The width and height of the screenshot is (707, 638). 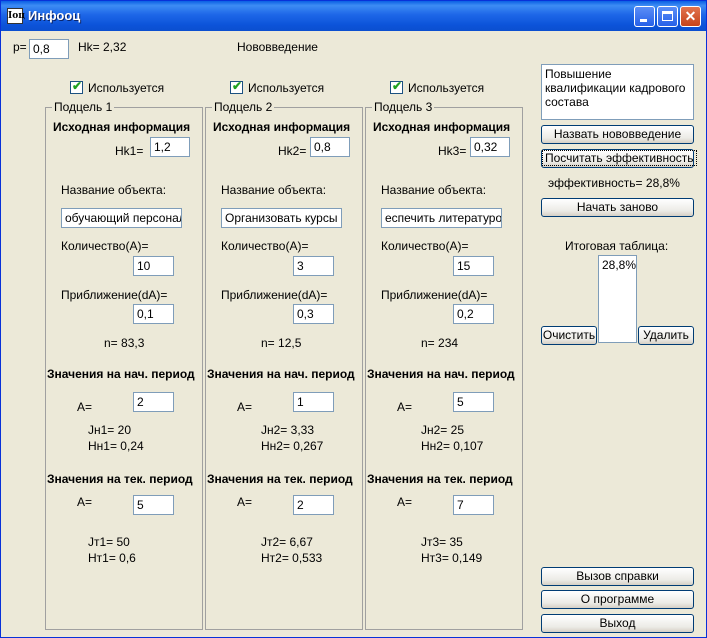 I want to click on restart-button: Начать заново, so click(x=617, y=207).